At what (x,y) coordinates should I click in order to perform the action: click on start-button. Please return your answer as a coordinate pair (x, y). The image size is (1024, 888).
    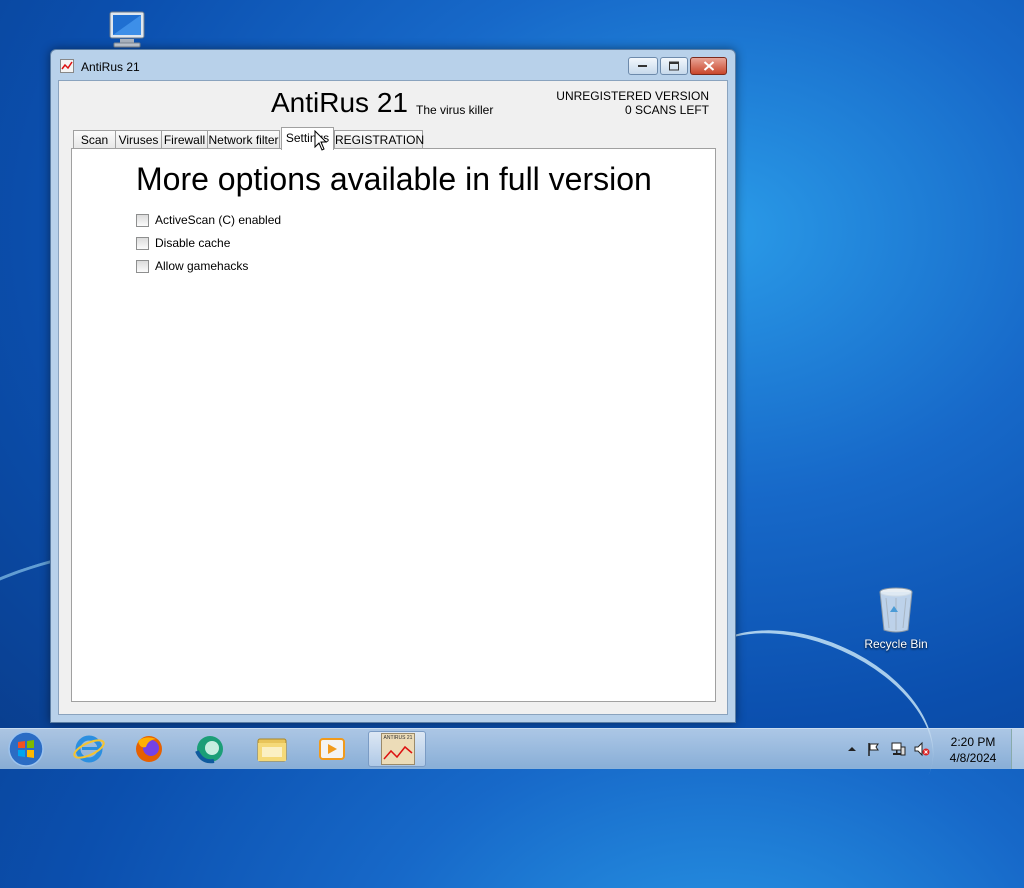
    Looking at the image, I should click on (26, 749).